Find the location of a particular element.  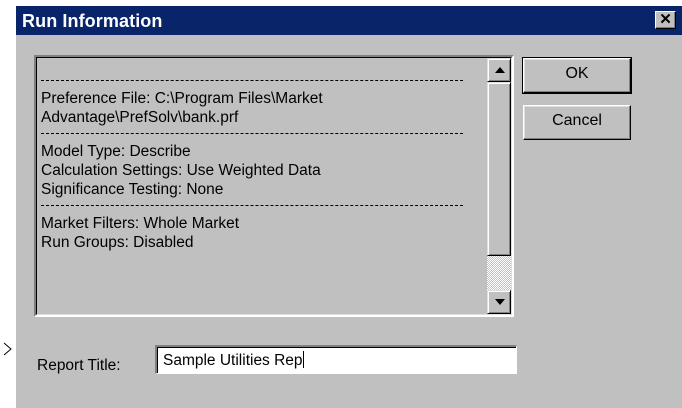

scroll-up-button is located at coordinates (499, 70).